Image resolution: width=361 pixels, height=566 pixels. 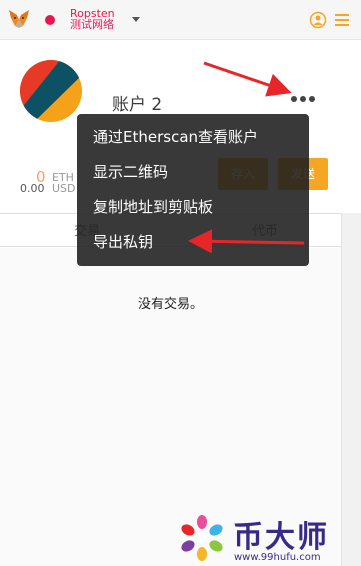 I want to click on metamask-fox-icon, so click(x=19, y=19).